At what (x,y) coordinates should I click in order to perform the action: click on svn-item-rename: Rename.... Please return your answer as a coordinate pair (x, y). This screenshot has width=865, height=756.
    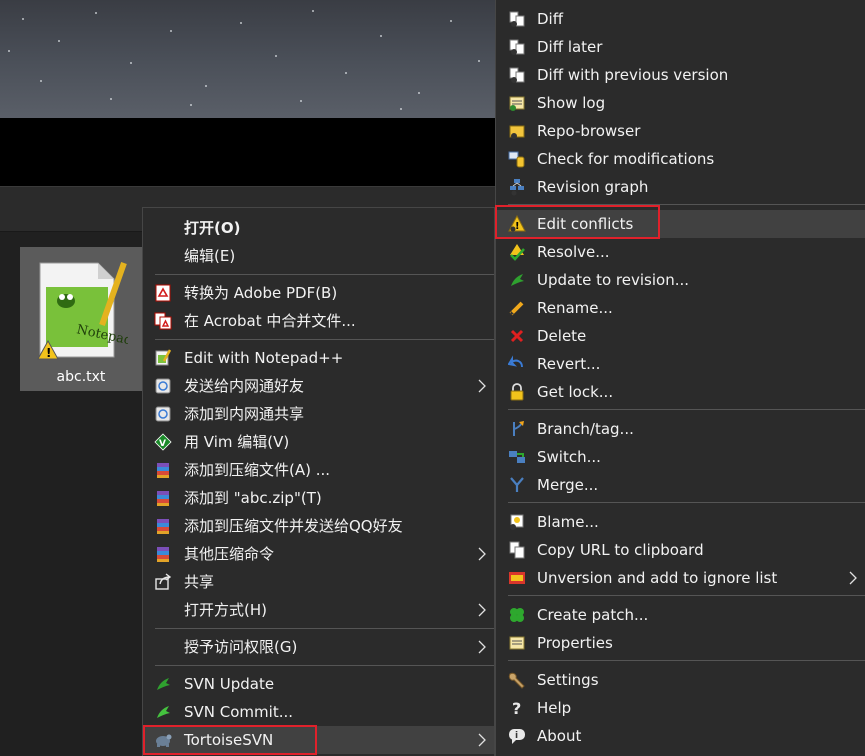
    Looking at the image, I should click on (680, 308).